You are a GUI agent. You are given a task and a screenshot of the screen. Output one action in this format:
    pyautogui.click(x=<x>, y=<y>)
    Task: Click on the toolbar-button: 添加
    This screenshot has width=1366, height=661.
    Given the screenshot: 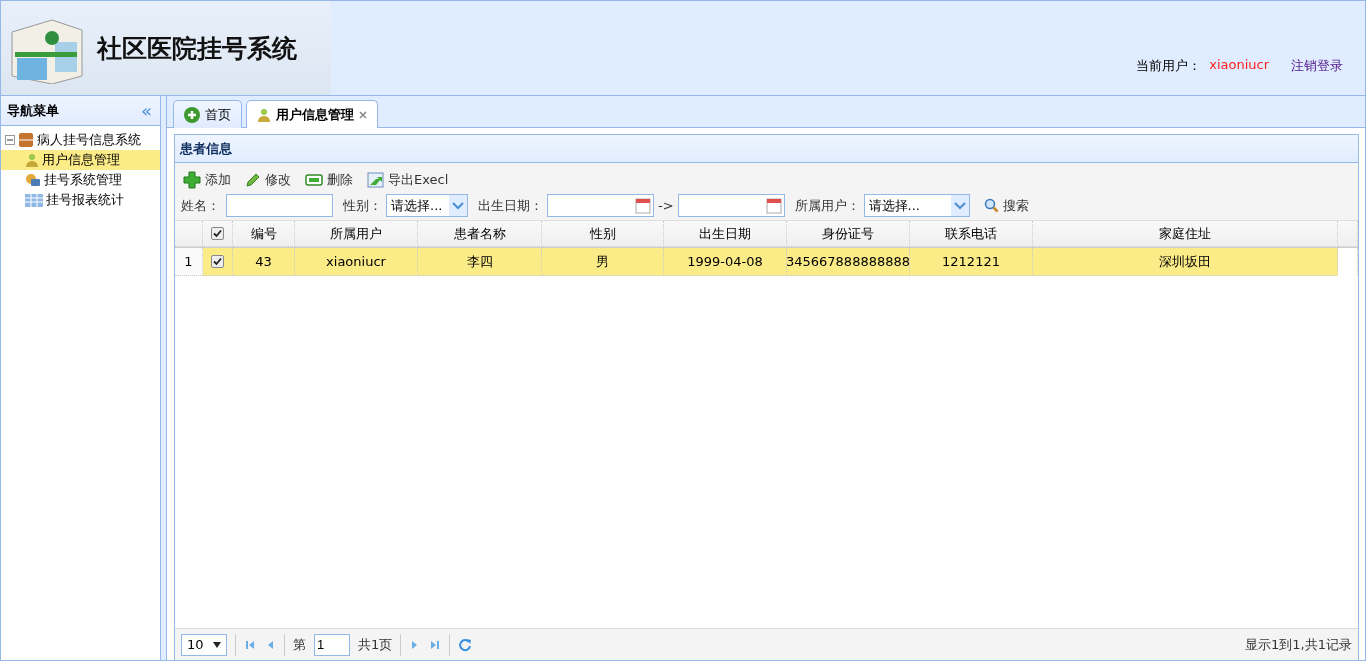 What is the action you would take?
    pyautogui.click(x=207, y=180)
    